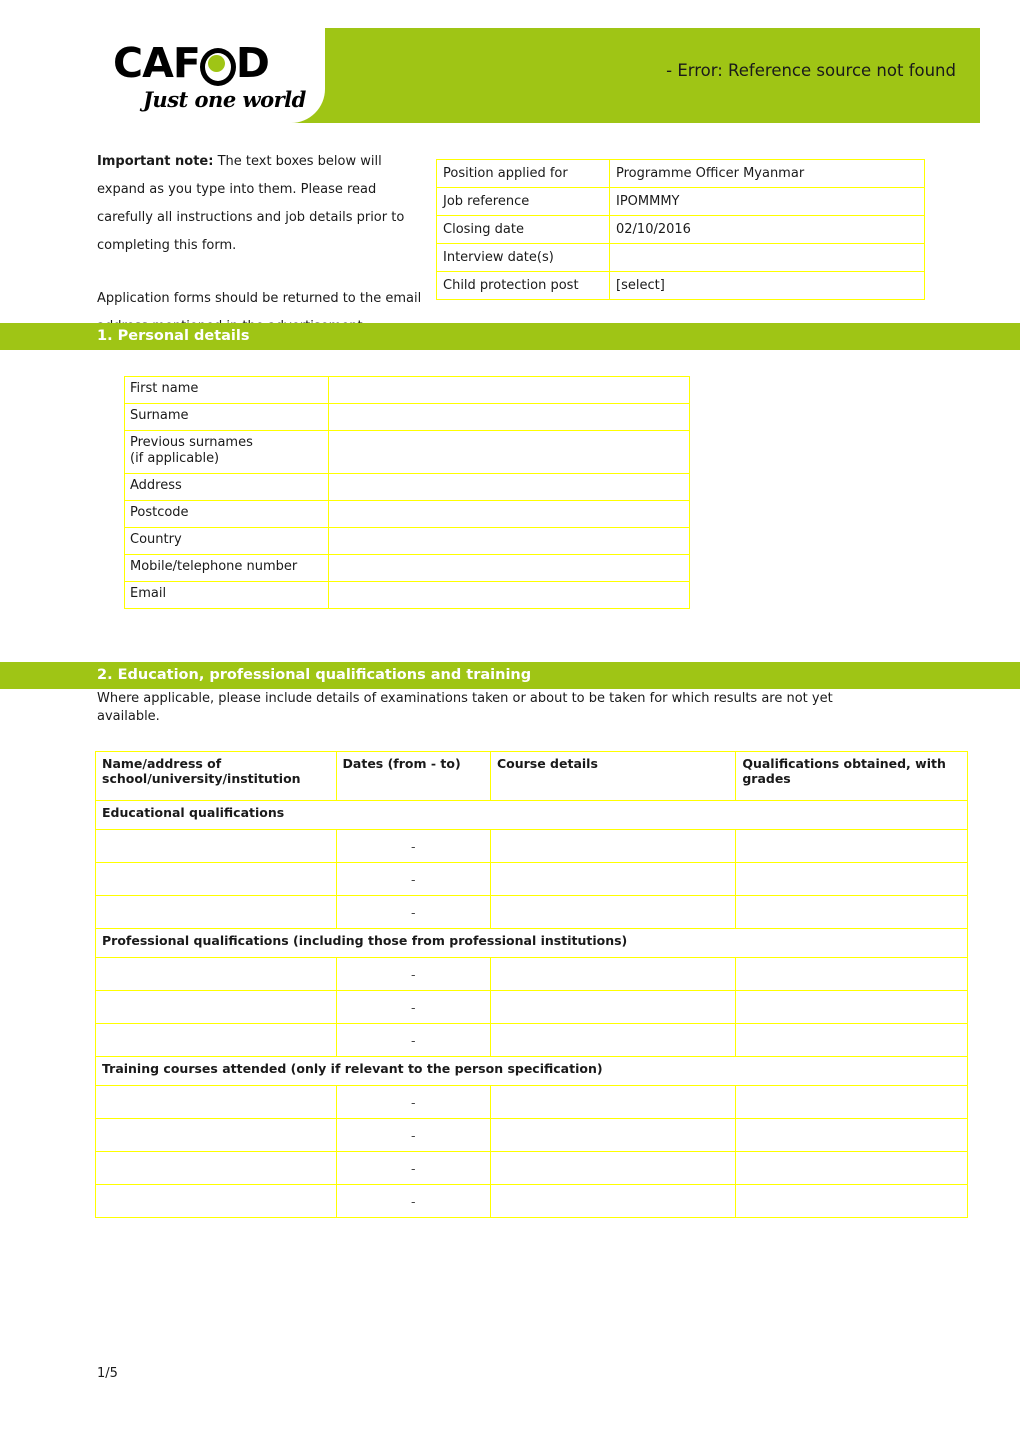 The image size is (1020, 1443). Describe the element at coordinates (767, 201) in the screenshot. I see `job-info-value: IPOMMMY` at that location.